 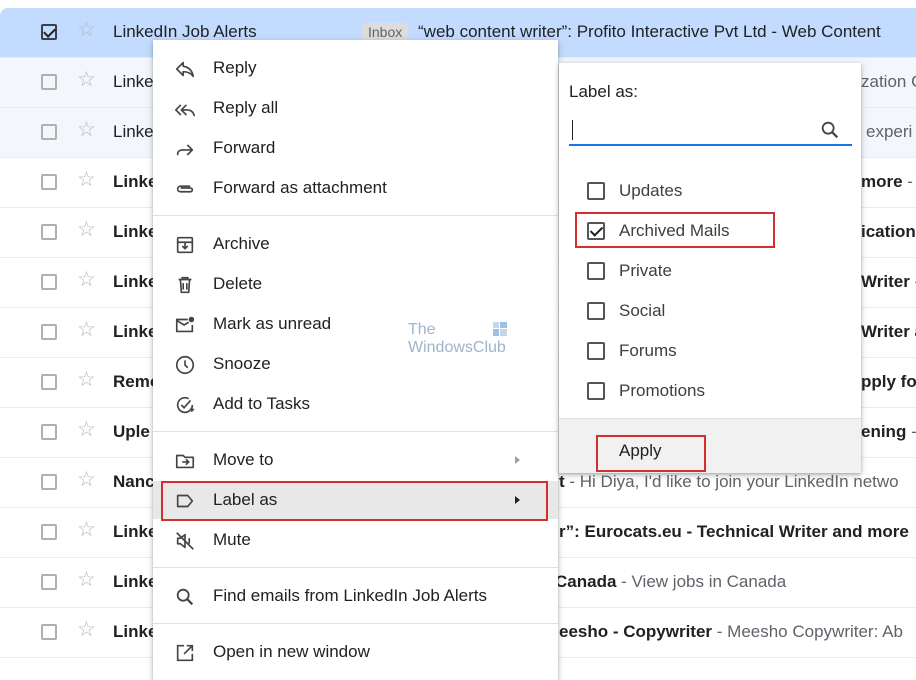 What do you see at coordinates (185, 149) in the screenshot?
I see `forward-icon` at bounding box center [185, 149].